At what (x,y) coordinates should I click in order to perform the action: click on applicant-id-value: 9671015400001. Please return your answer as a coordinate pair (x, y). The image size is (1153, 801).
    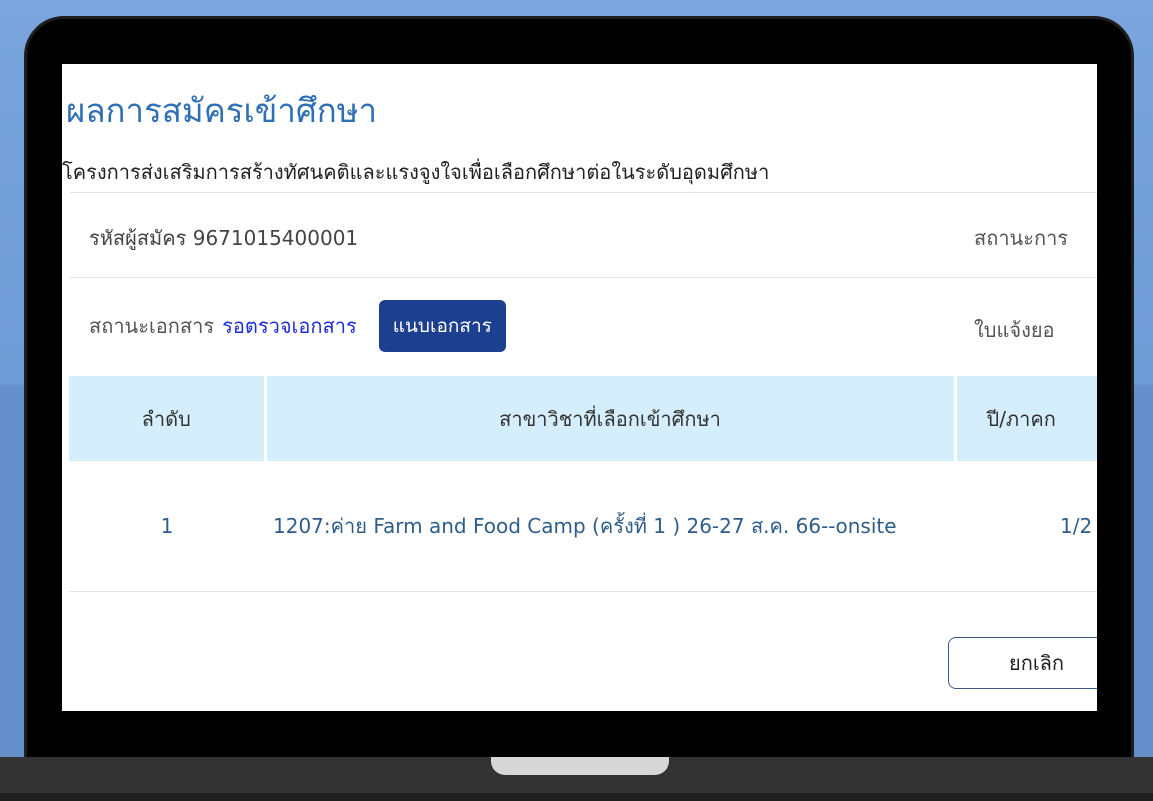
    Looking at the image, I should click on (275, 238).